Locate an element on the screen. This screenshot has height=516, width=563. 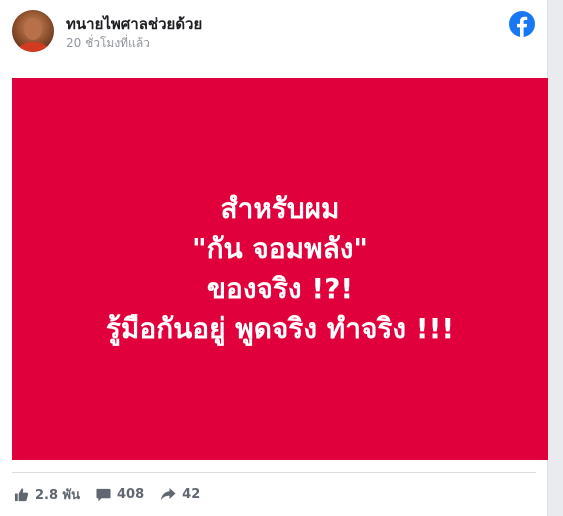
post-header: ทนายไพศาลช่วยด้วย 20 ชั่วโมงที่แล้ว is located at coordinates (274, 39).